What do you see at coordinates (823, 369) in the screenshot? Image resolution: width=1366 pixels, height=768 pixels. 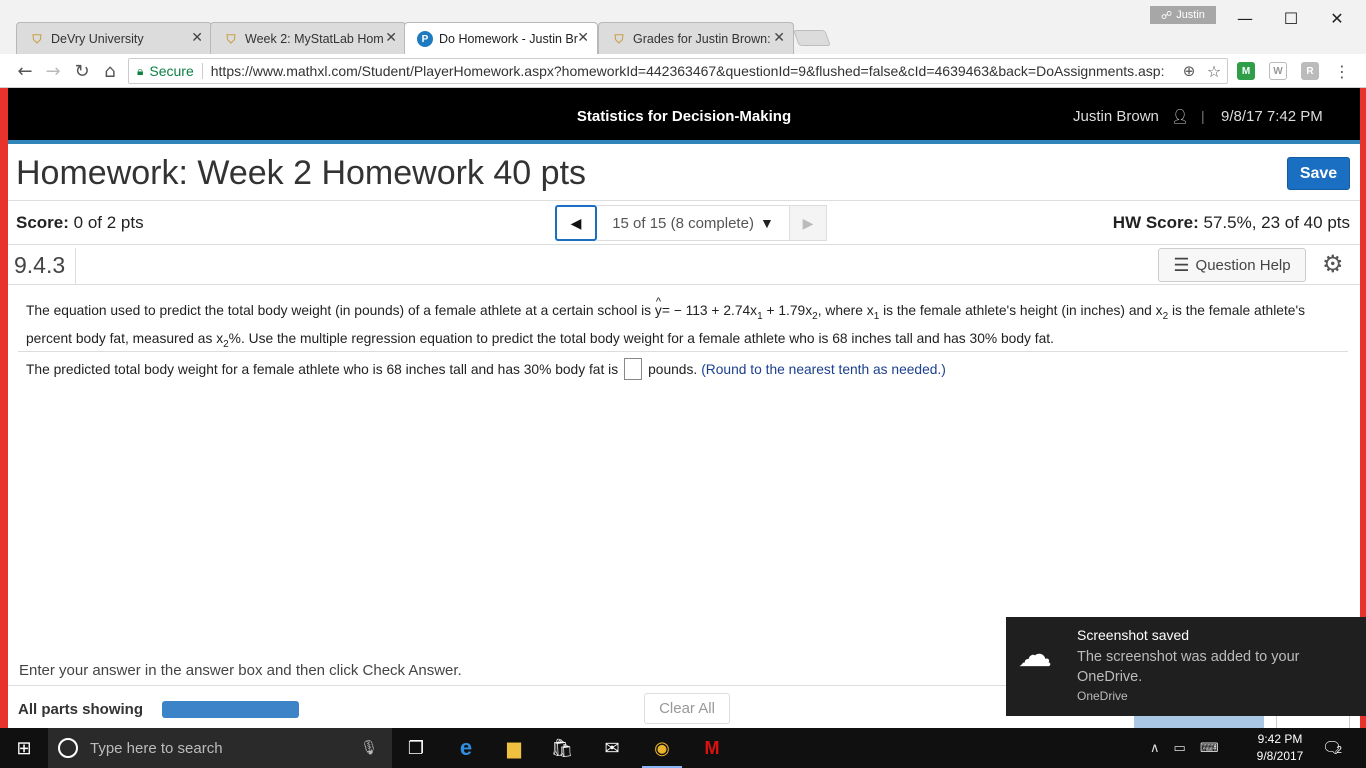 I see `round-note: (Round to the nearest tenth as needed.)` at bounding box center [823, 369].